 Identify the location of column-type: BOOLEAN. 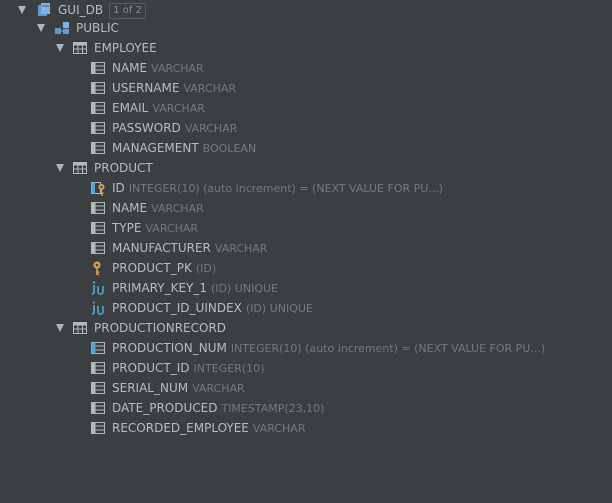
(229, 148).